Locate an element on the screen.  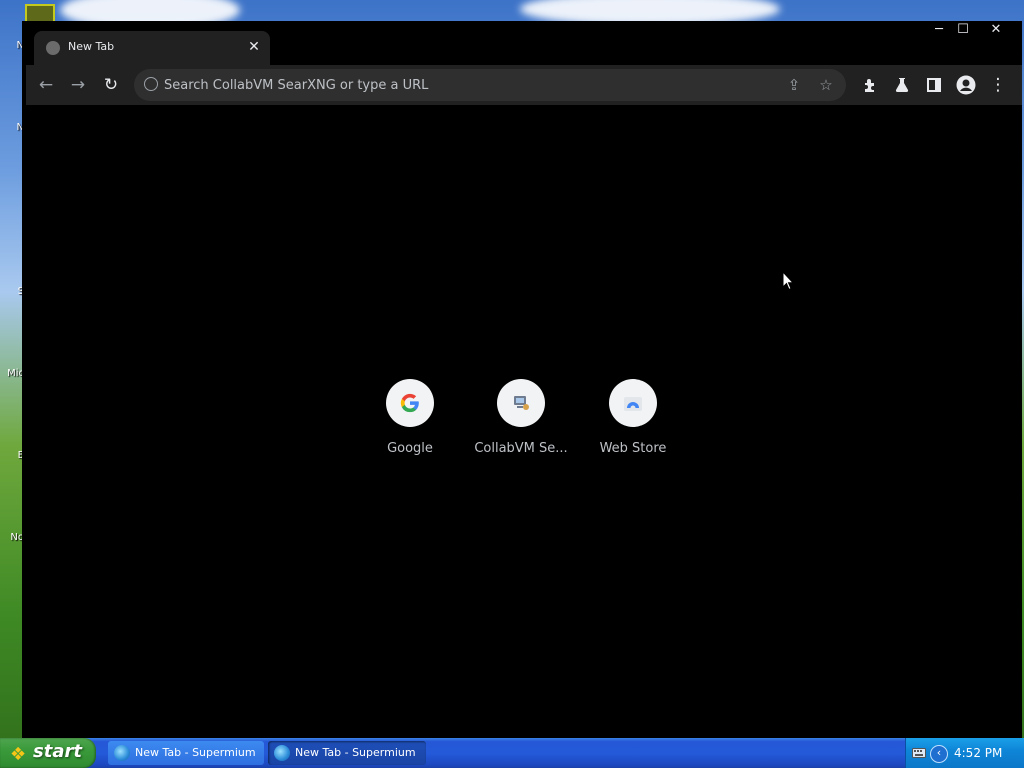
google-icon is located at coordinates (410, 403).